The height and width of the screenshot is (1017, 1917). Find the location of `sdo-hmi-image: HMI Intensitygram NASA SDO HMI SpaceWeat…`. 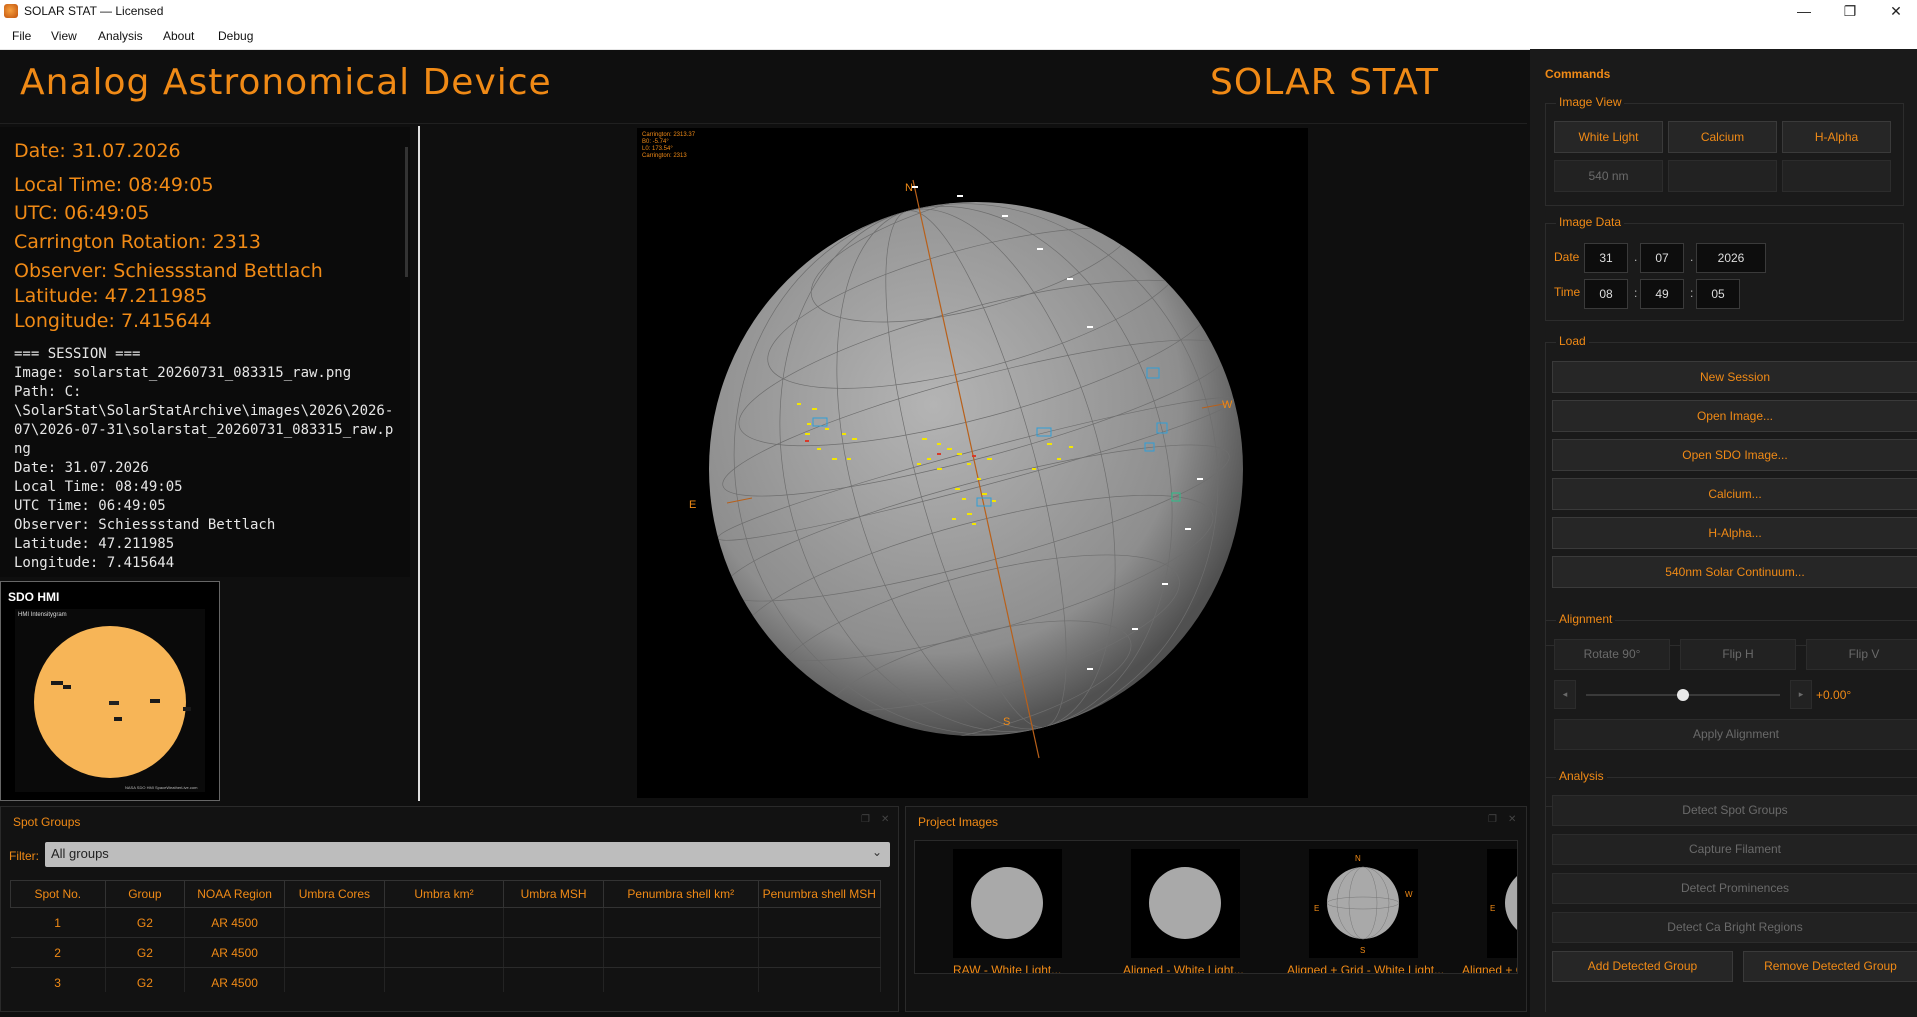

sdo-hmi-image: HMI Intensitygram NASA SDO HMI SpaceWeat… is located at coordinates (110, 700).